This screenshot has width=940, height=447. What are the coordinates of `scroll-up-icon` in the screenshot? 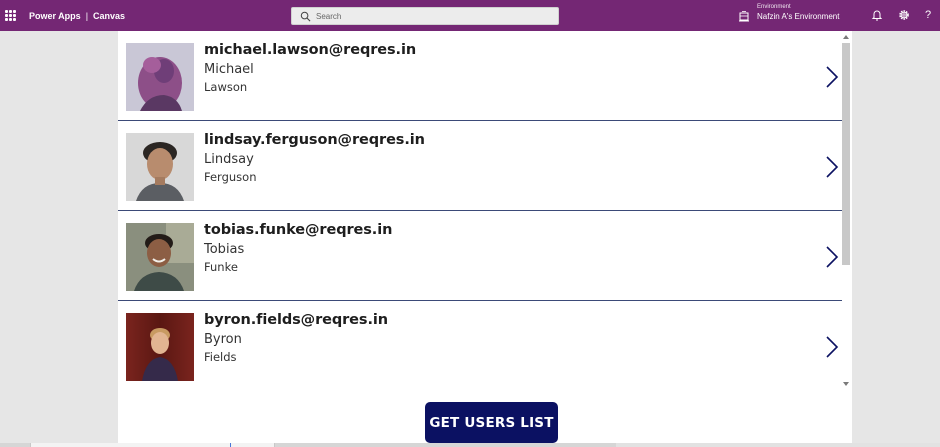 It's located at (846, 37).